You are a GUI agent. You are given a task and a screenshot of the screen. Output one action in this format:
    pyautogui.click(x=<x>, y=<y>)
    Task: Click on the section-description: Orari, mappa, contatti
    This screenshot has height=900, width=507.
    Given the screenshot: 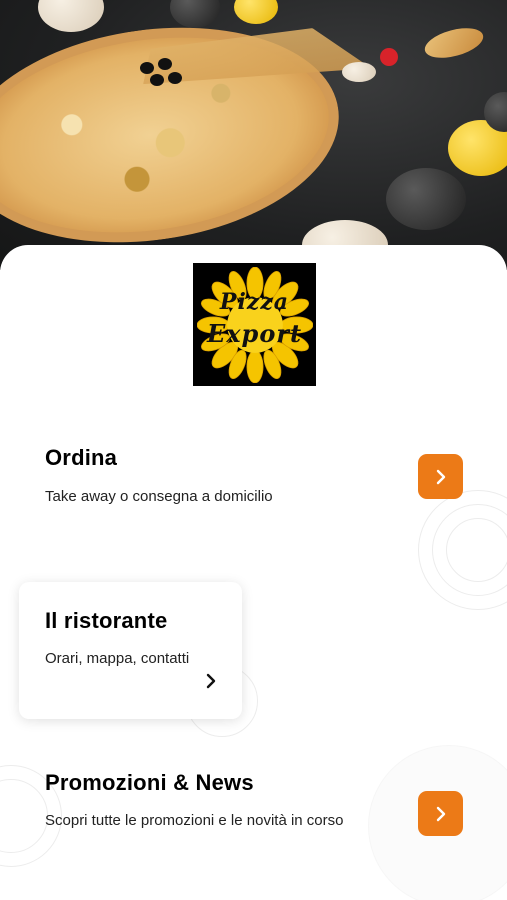 What is the action you would take?
    pyautogui.click(x=117, y=658)
    